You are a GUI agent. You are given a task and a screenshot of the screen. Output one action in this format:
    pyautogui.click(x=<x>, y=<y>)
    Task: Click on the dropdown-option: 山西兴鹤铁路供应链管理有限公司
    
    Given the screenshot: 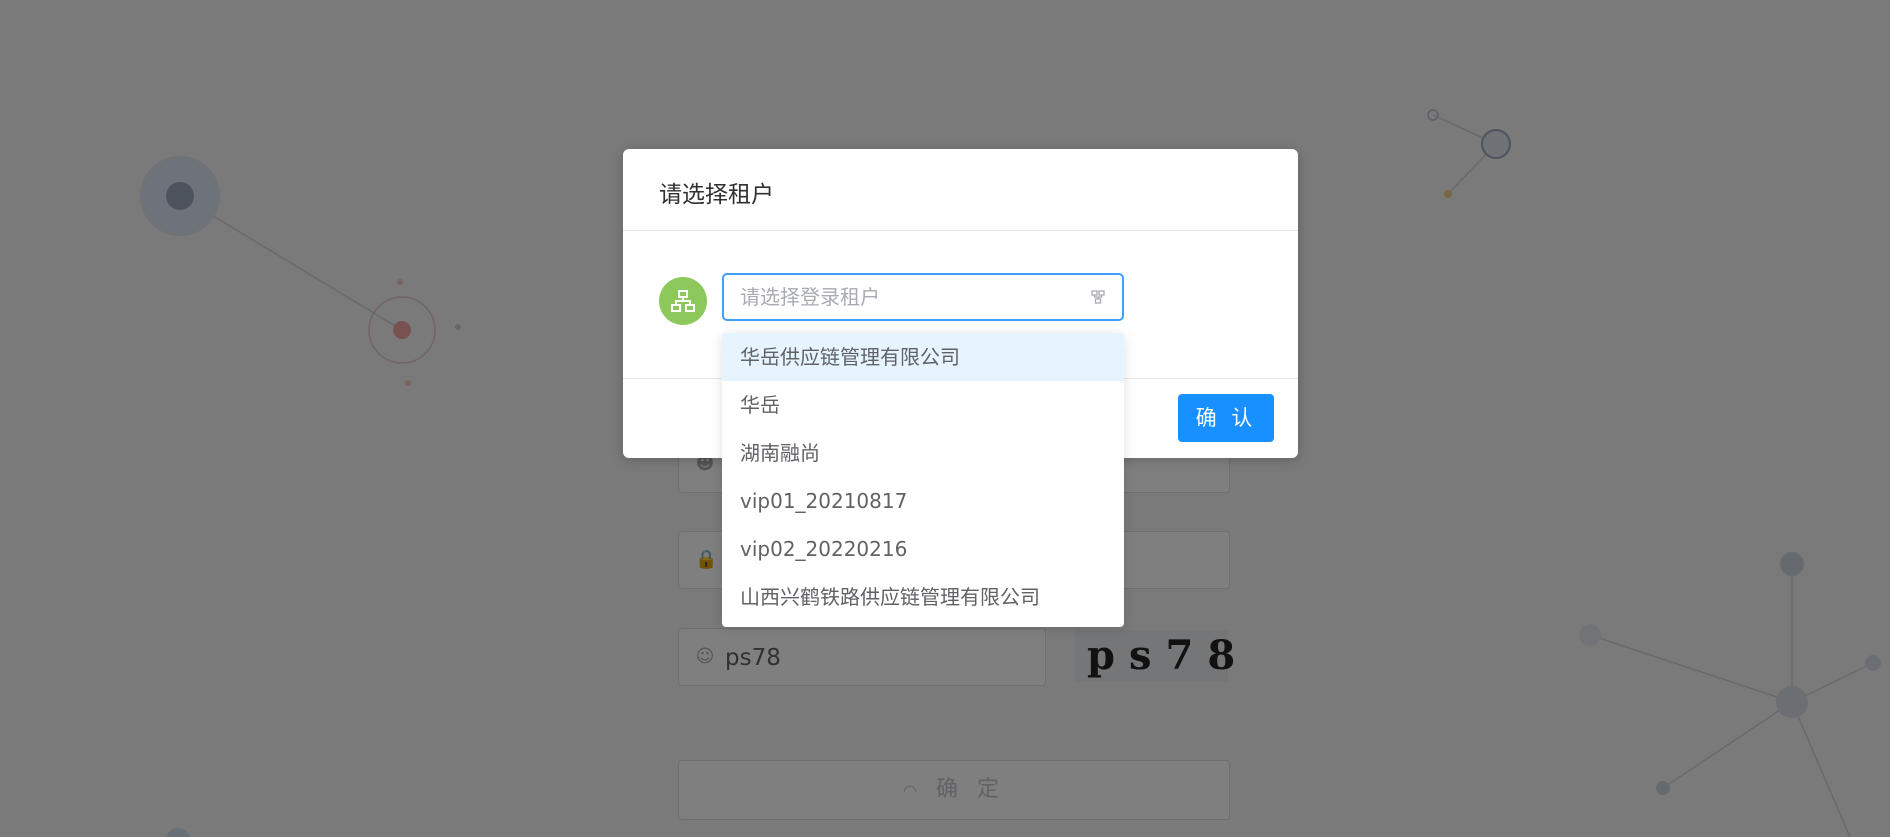 What is the action you would take?
    pyautogui.click(x=923, y=597)
    